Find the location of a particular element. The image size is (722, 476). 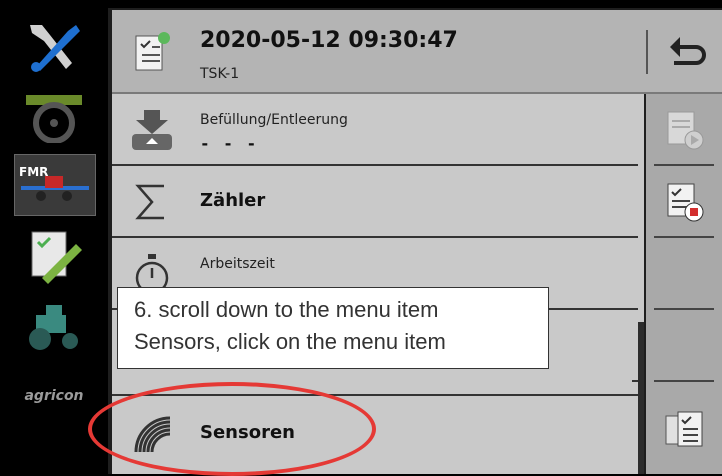

task-document-icon is located at coordinates (152, 54).